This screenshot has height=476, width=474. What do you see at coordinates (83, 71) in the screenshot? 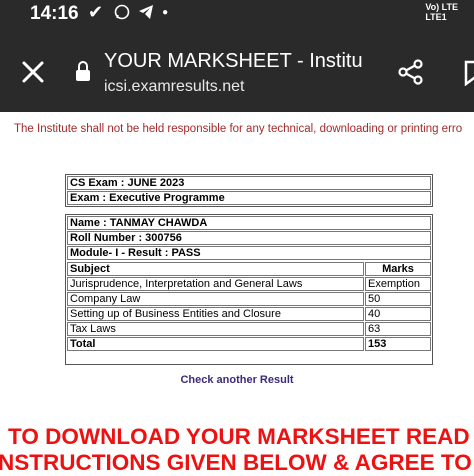
I see `lock-icon` at bounding box center [83, 71].